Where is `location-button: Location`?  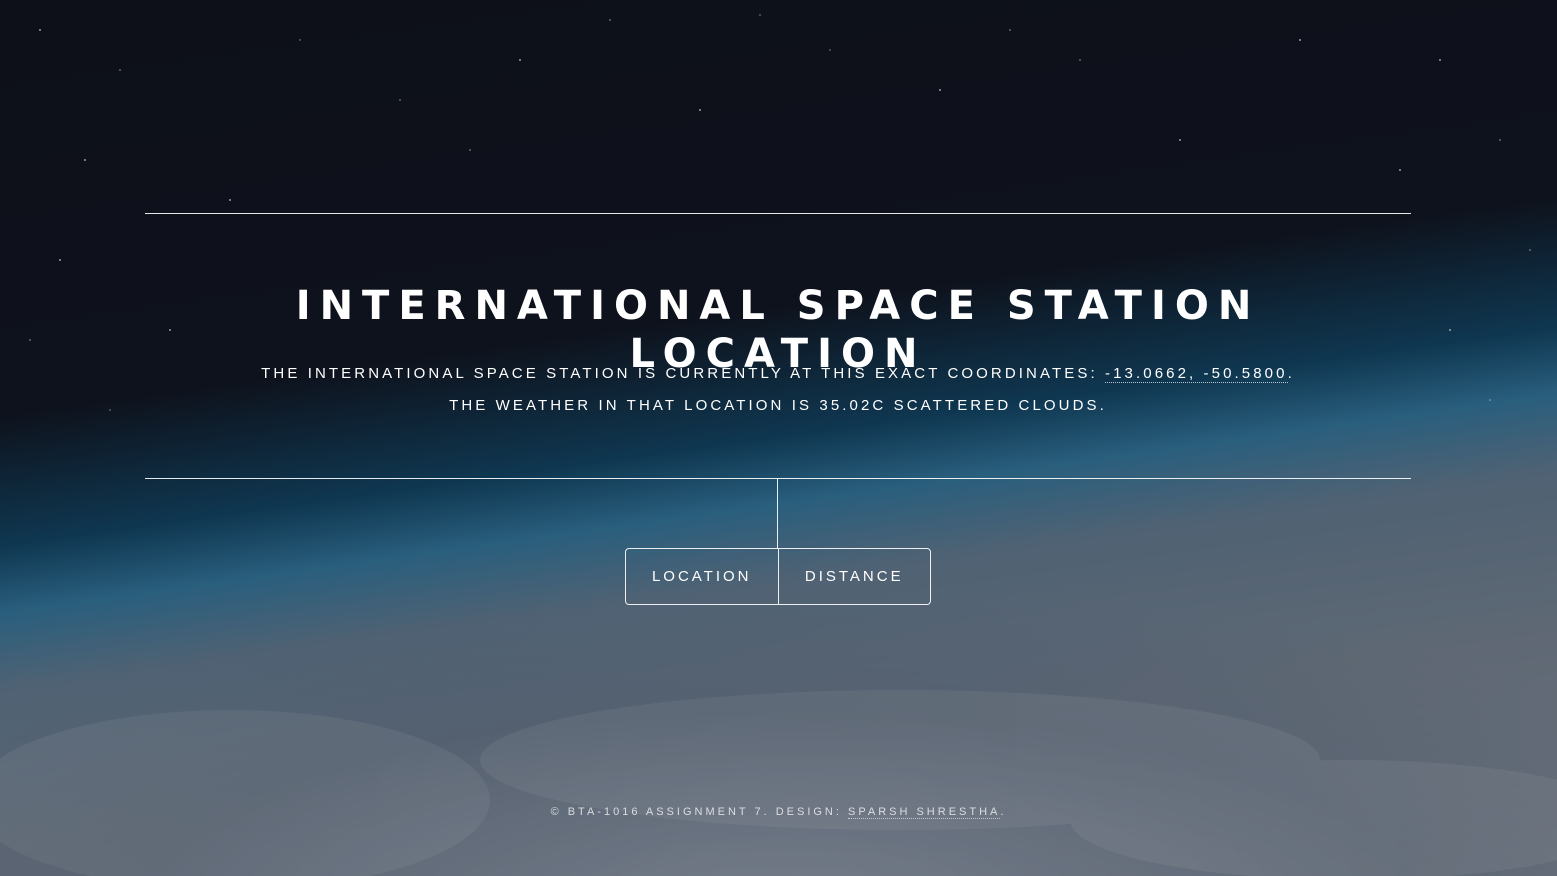
location-button: Location is located at coordinates (702, 576).